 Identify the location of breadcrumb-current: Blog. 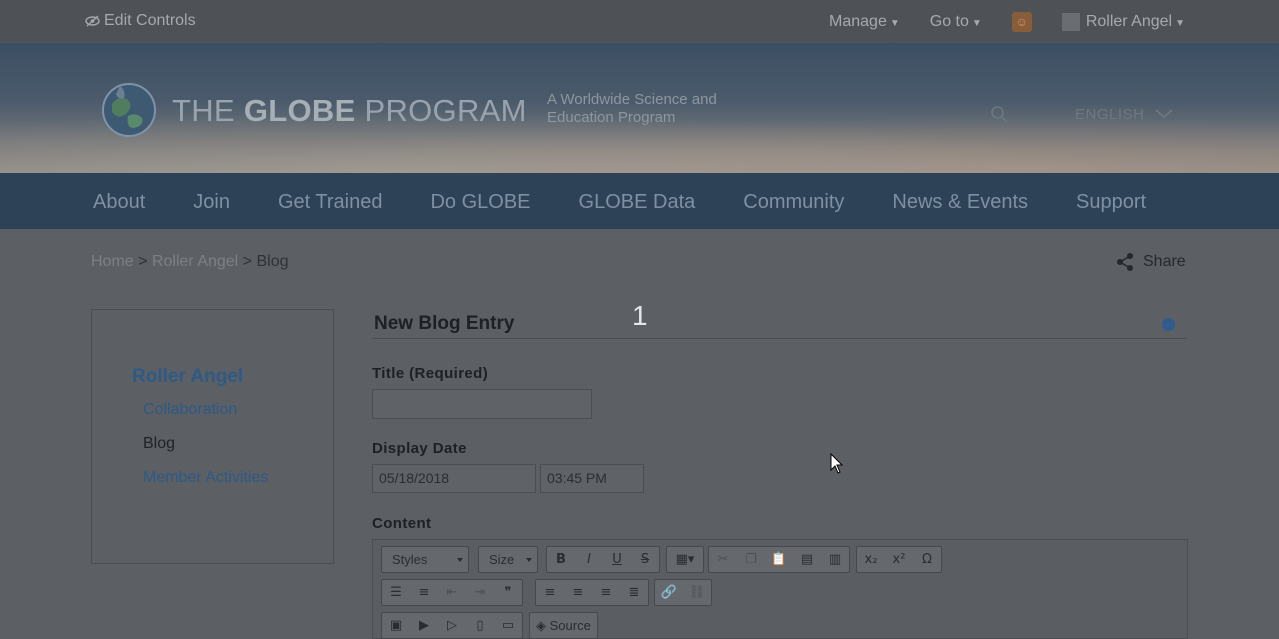
(272, 261).